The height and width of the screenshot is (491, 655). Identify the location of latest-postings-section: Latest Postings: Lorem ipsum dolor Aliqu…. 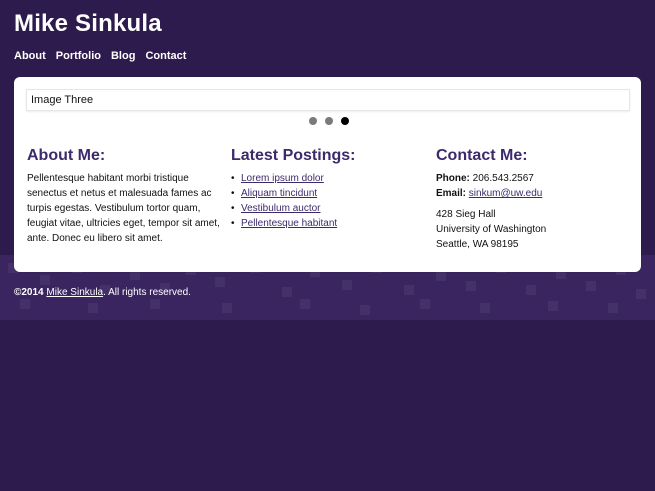
(326, 189).